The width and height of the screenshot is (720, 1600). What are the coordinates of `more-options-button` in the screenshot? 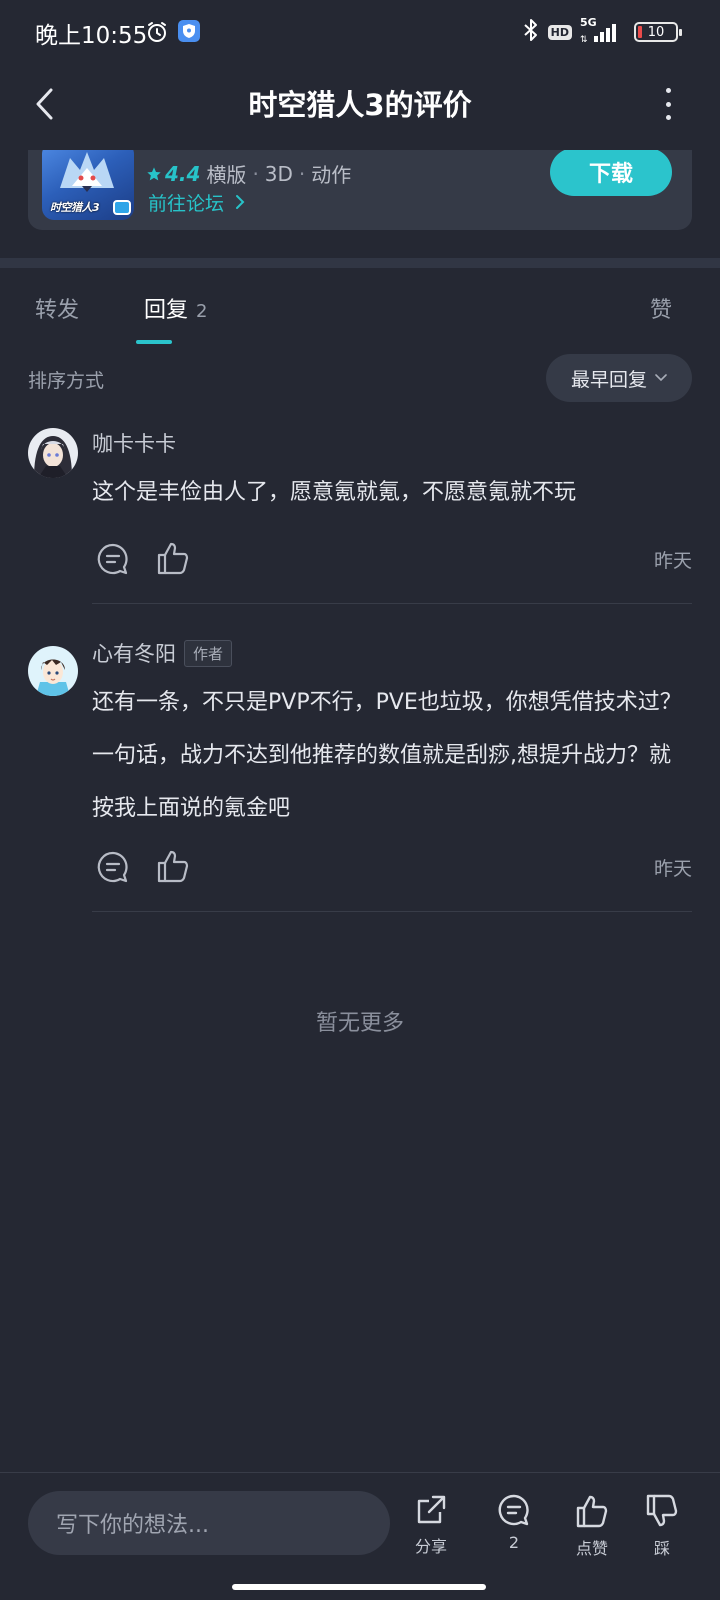 It's located at (668, 104).